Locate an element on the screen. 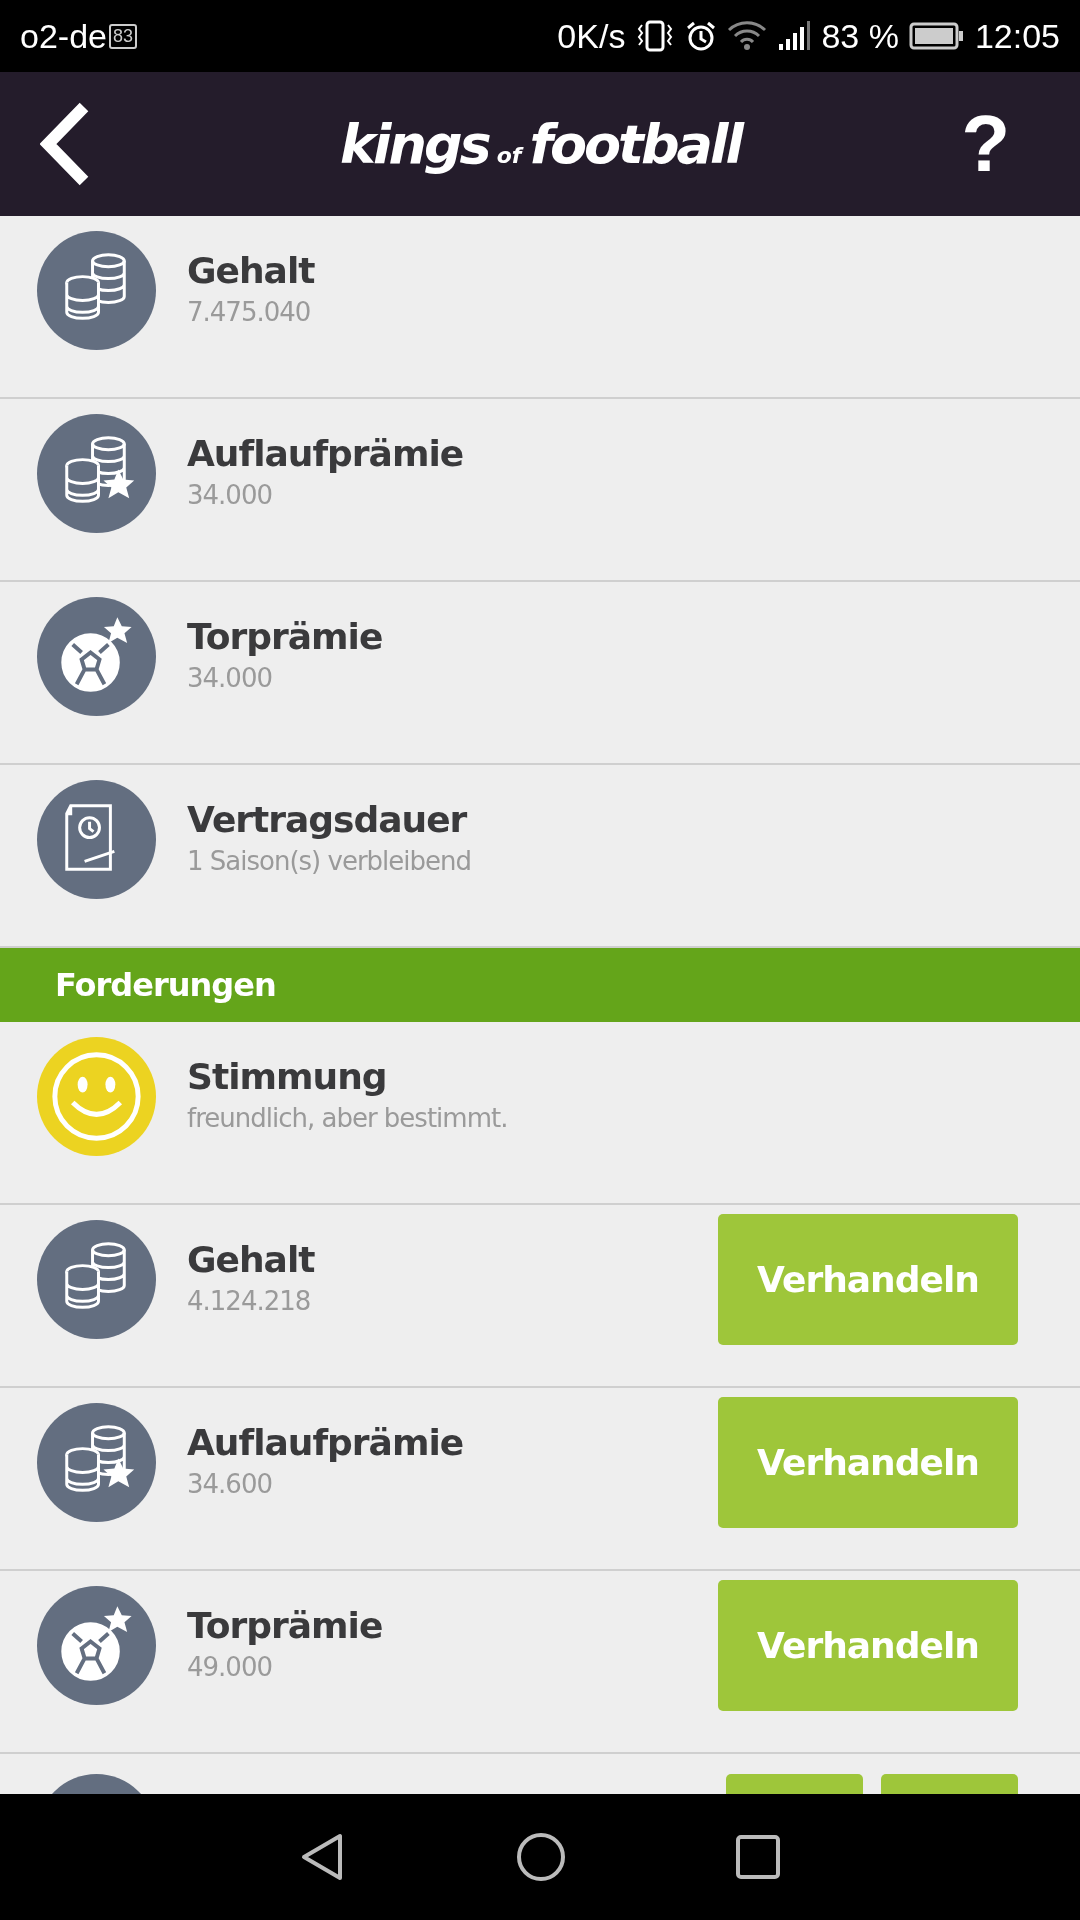  clock-time: 12:05 is located at coordinates (1017, 36).